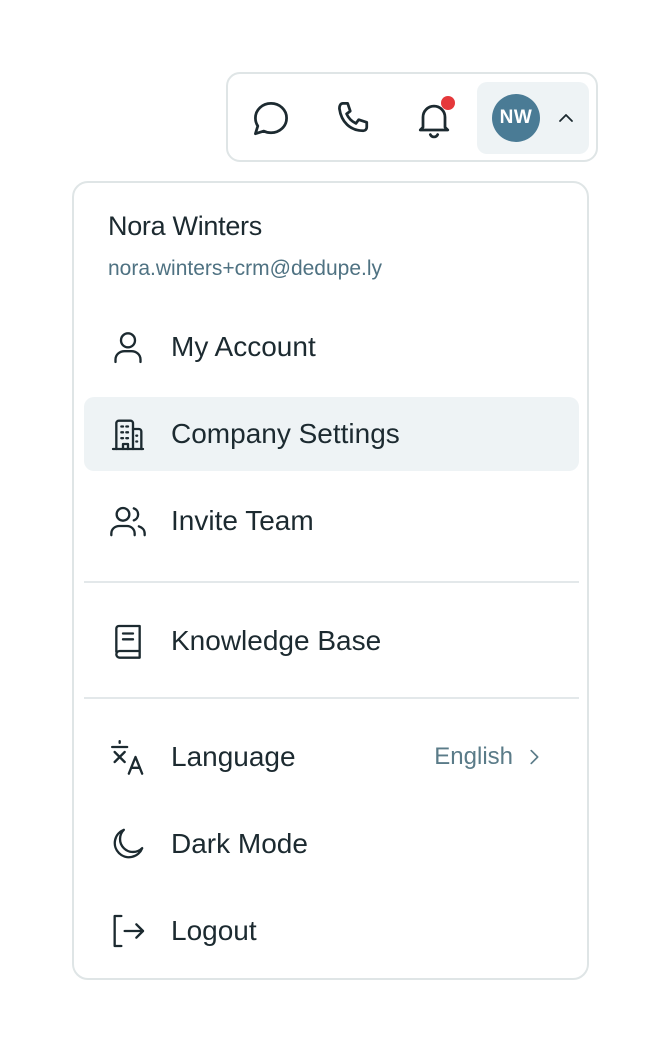 The image size is (670, 1052). What do you see at coordinates (128, 521) in the screenshot?
I see `users-icon` at bounding box center [128, 521].